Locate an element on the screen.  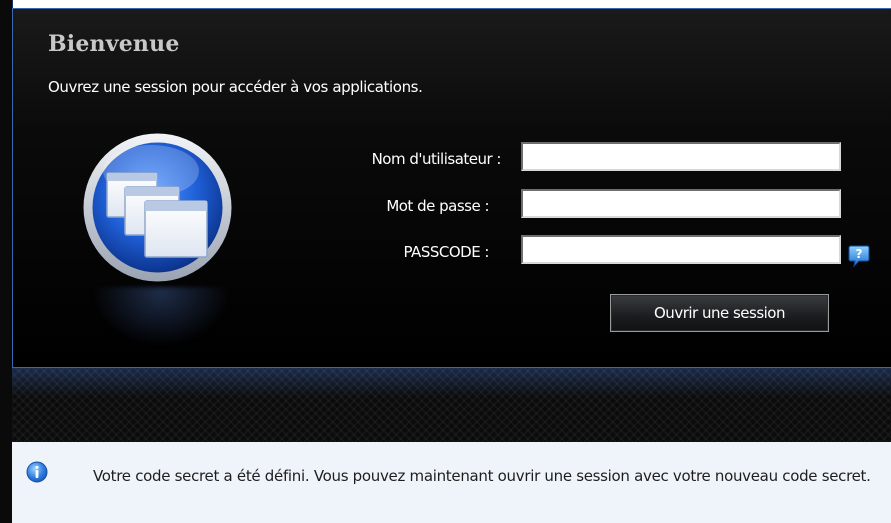
password-label: Mot de passe : is located at coordinates (437, 206).